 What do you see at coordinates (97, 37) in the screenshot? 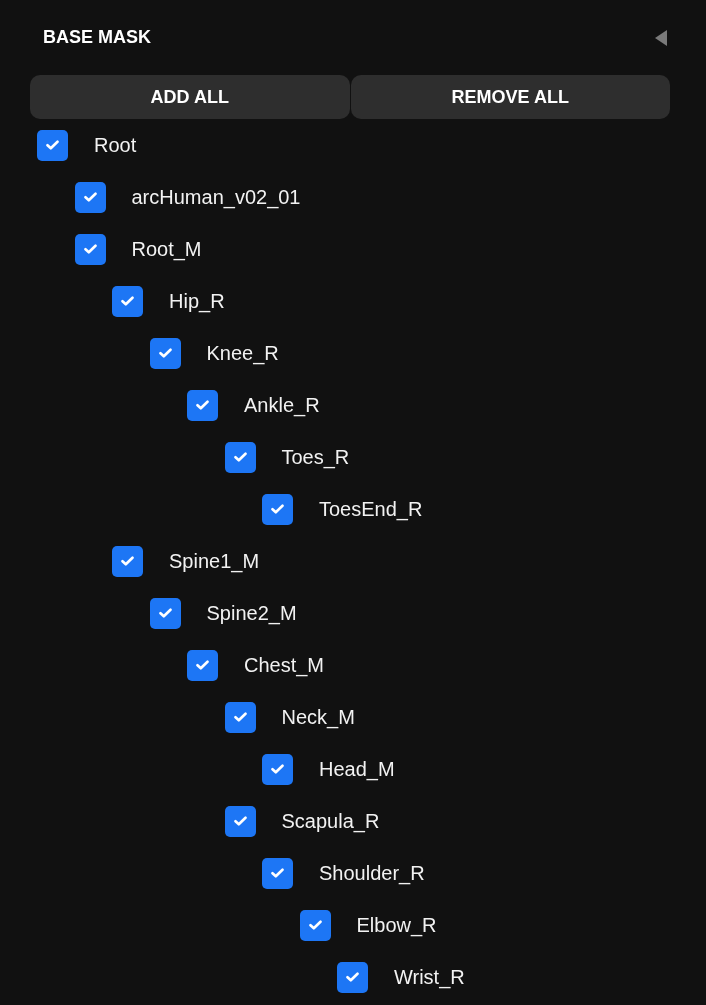
I see `panel-title: BASE MASK` at bounding box center [97, 37].